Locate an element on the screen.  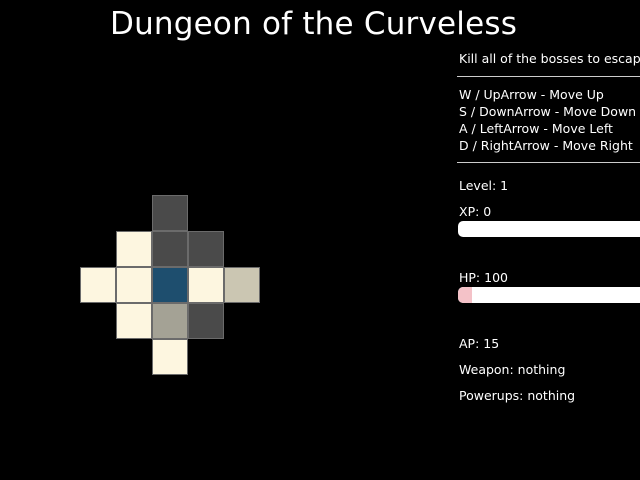
level-text: Level: 1 is located at coordinates (484, 185).